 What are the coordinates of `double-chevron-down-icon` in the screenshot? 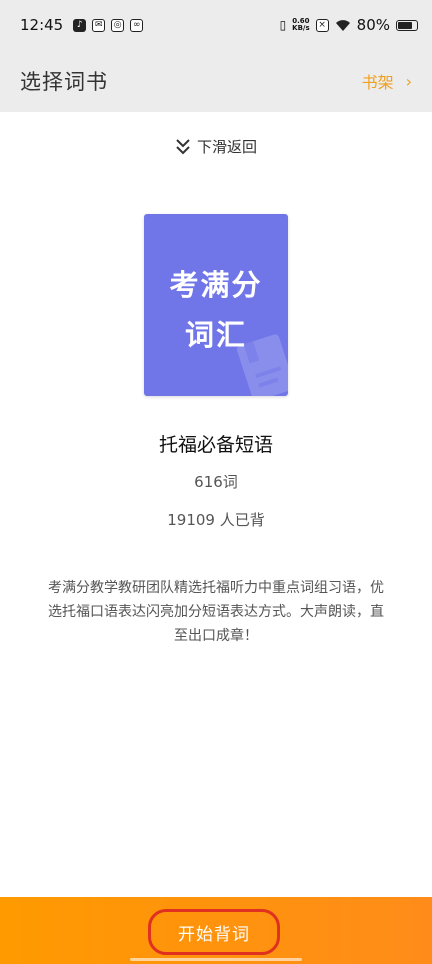 It's located at (183, 146).